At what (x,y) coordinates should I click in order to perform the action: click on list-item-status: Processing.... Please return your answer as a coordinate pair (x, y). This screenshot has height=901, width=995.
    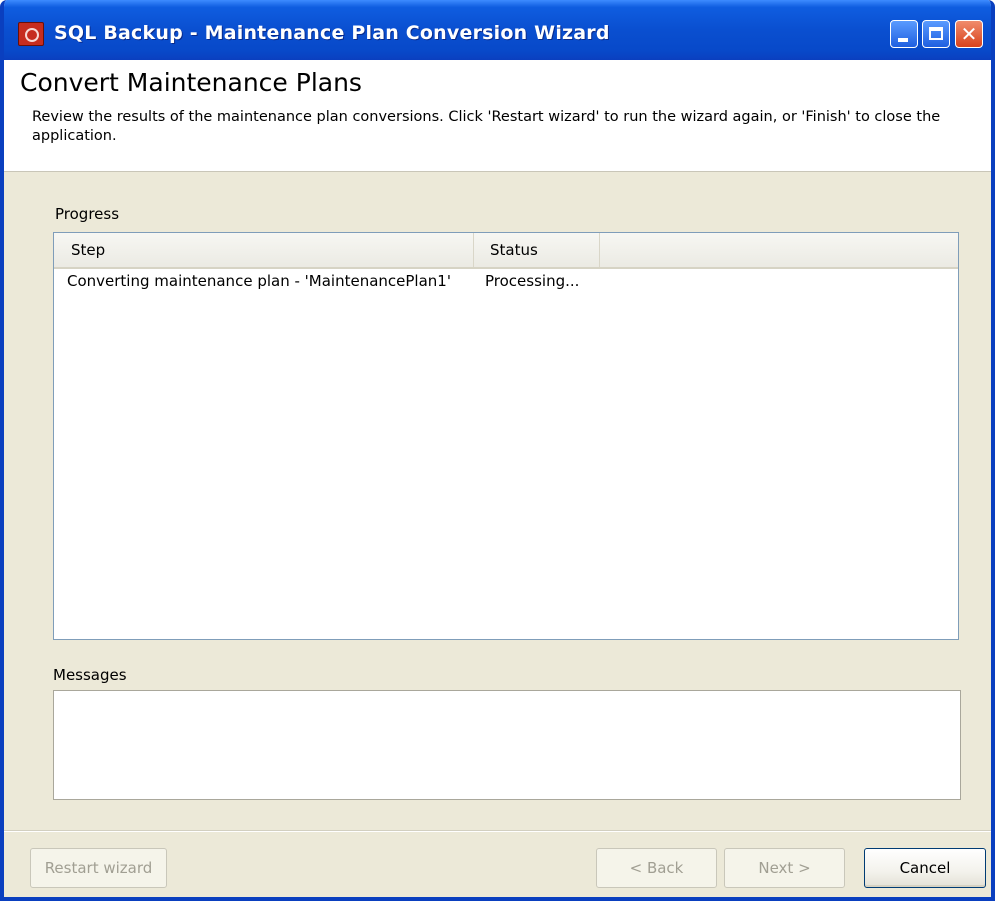
    Looking at the image, I should click on (532, 281).